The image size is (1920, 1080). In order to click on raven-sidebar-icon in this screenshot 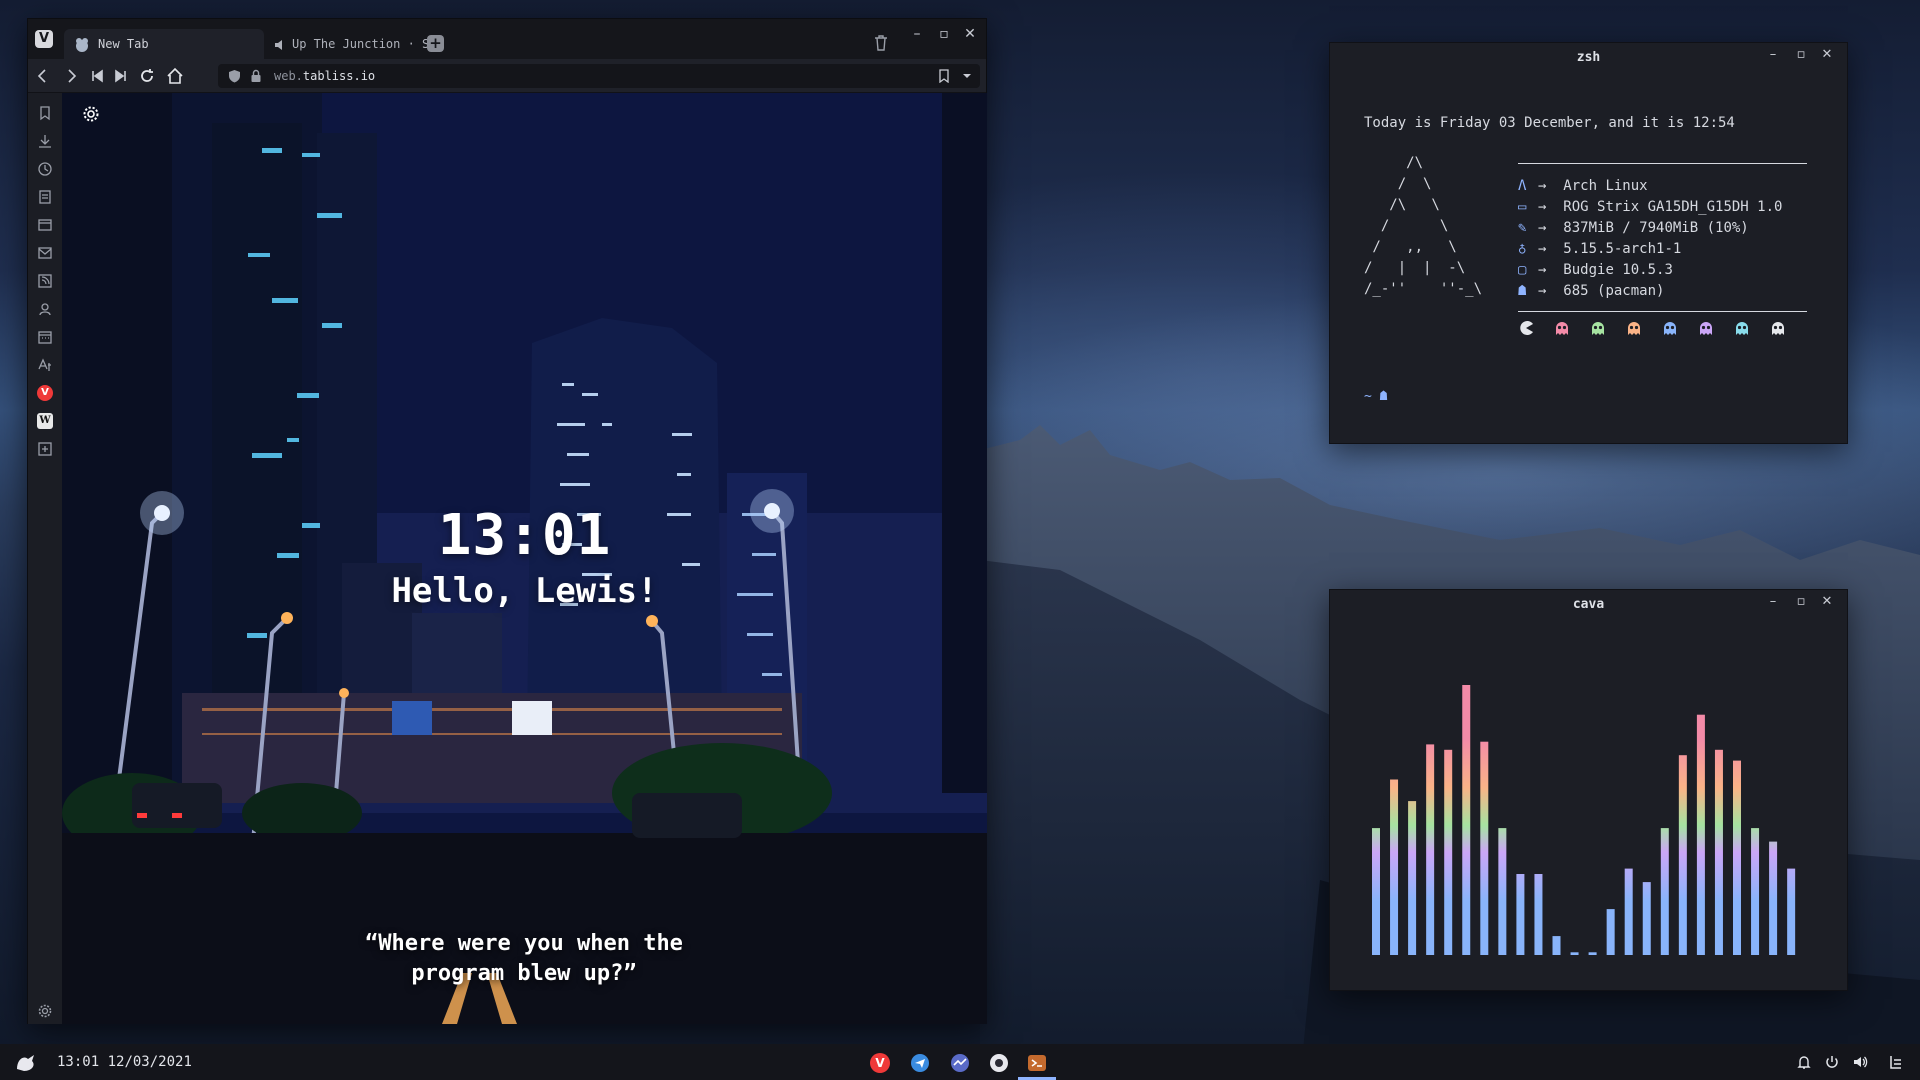, I will do `click(1896, 1062)`.